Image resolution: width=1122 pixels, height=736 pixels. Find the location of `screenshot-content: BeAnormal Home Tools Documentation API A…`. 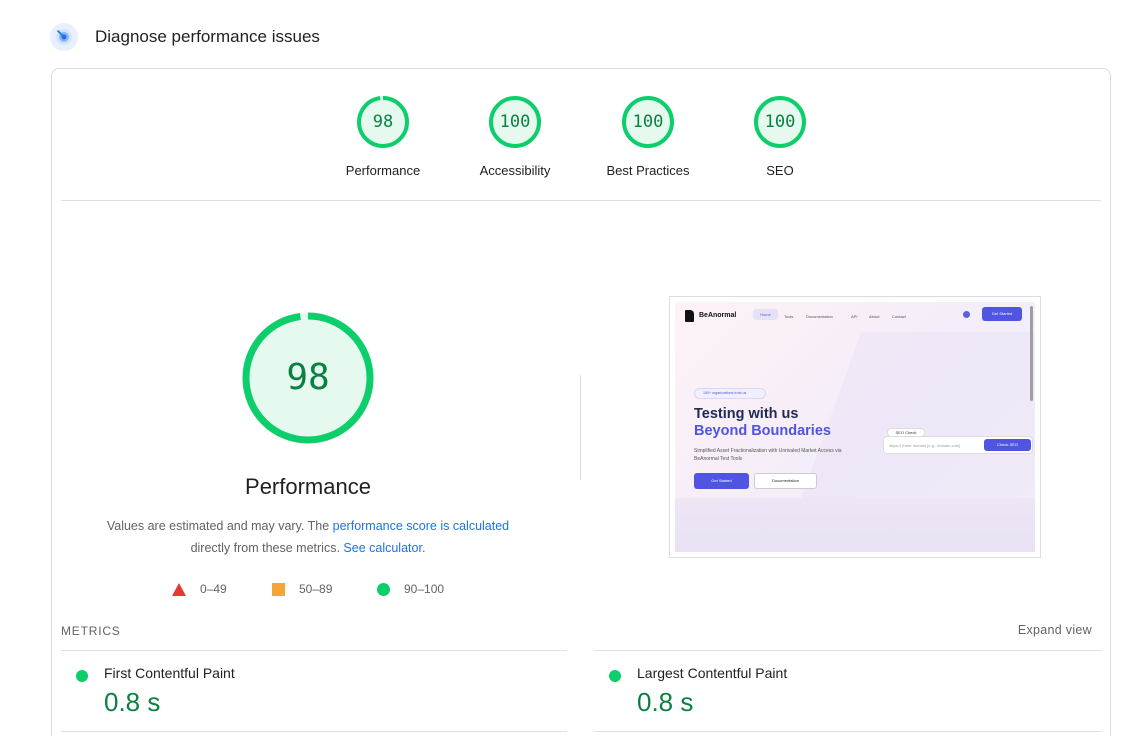

screenshot-content: BeAnormal Home Tools Documentation API A… is located at coordinates (855, 427).